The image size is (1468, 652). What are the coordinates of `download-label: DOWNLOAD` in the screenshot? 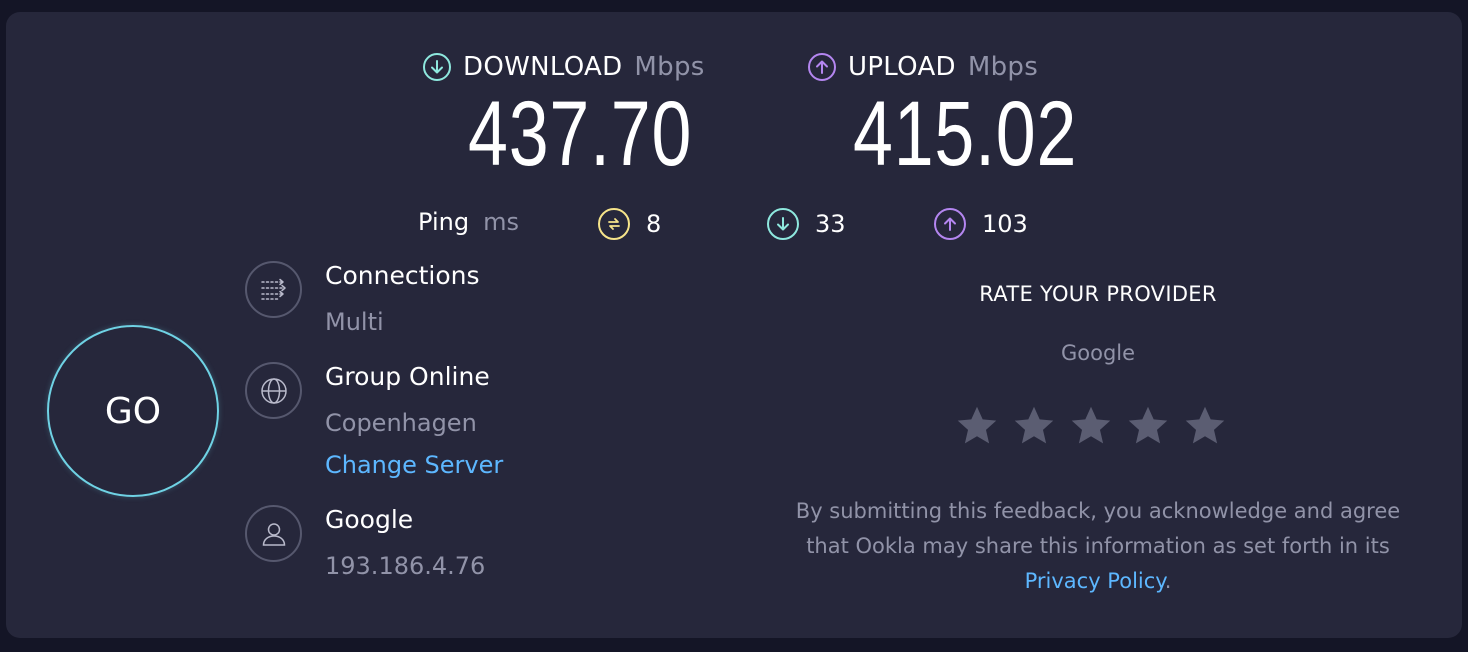 It's located at (543, 67).